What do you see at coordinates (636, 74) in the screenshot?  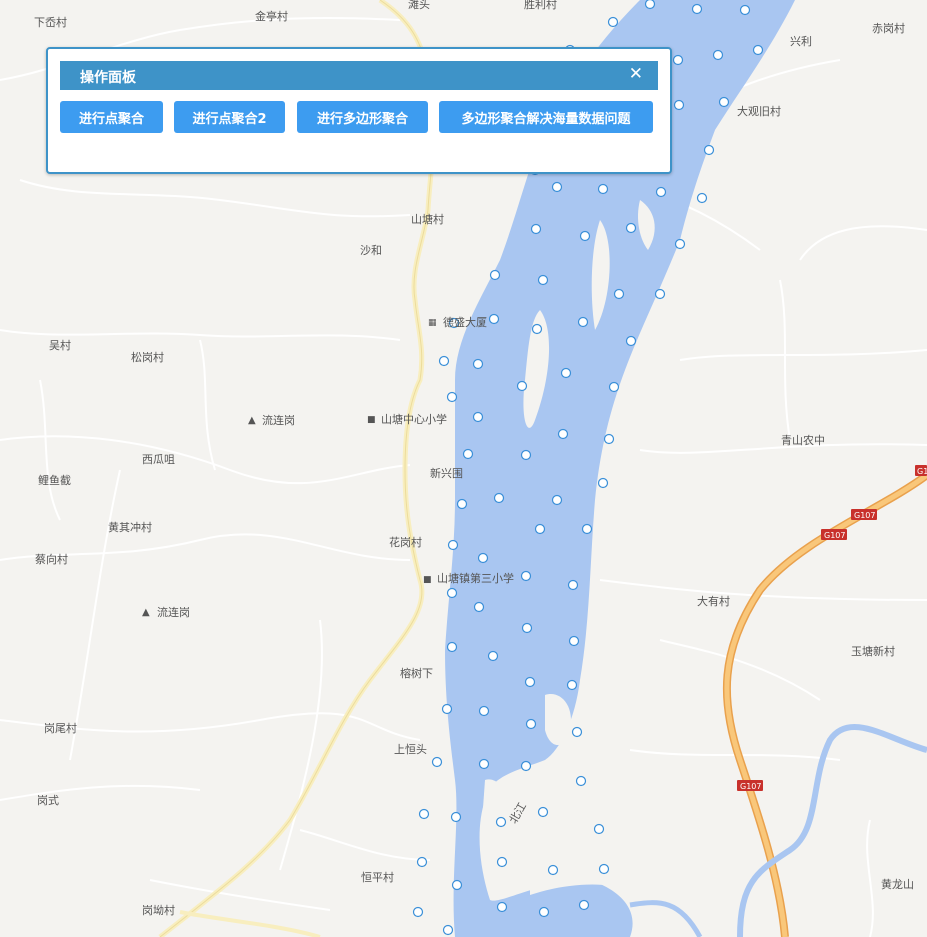 I see `close-icon: ✕` at bounding box center [636, 74].